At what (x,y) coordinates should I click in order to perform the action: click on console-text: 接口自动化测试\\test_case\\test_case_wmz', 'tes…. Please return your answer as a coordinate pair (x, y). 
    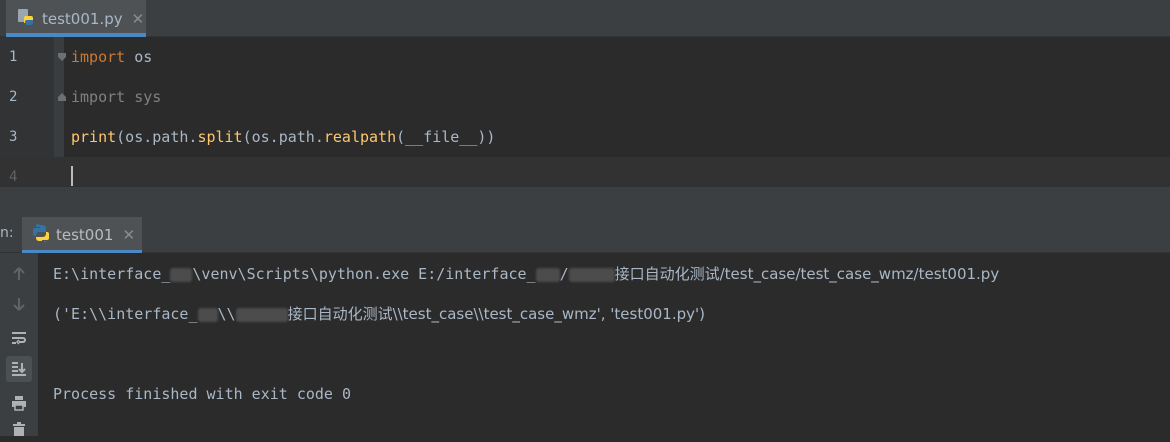
    Looking at the image, I should click on (496, 314).